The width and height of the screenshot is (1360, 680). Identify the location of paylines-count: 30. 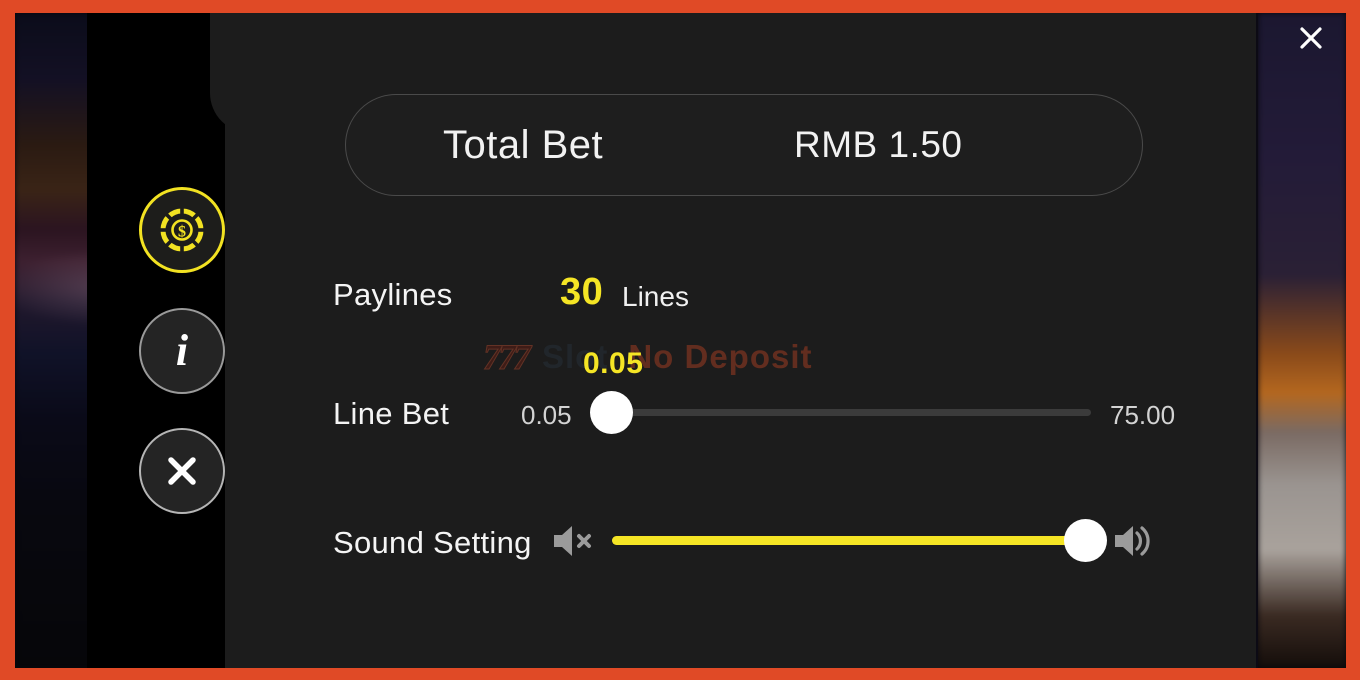
(582, 292).